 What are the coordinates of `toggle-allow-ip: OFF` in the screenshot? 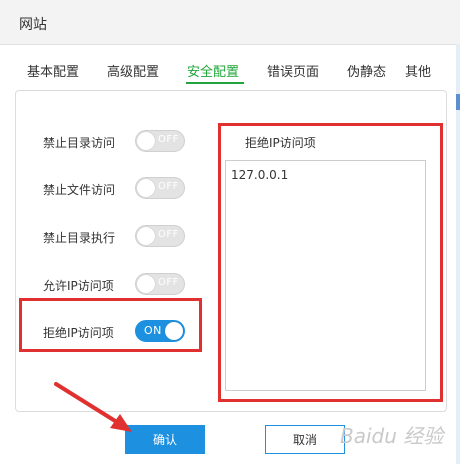 It's located at (160, 284).